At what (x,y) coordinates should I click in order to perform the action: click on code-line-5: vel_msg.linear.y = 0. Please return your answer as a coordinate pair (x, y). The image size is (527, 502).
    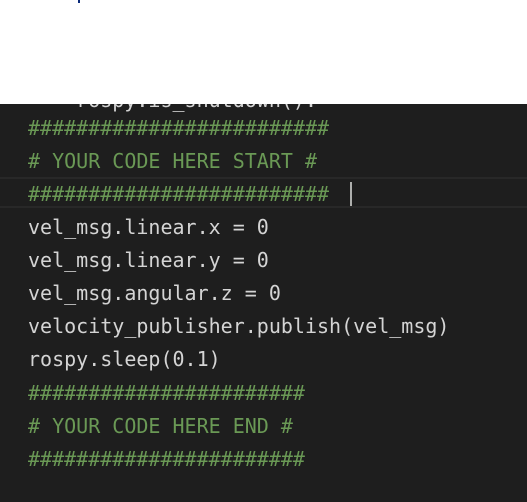
    Looking at the image, I should click on (148, 260).